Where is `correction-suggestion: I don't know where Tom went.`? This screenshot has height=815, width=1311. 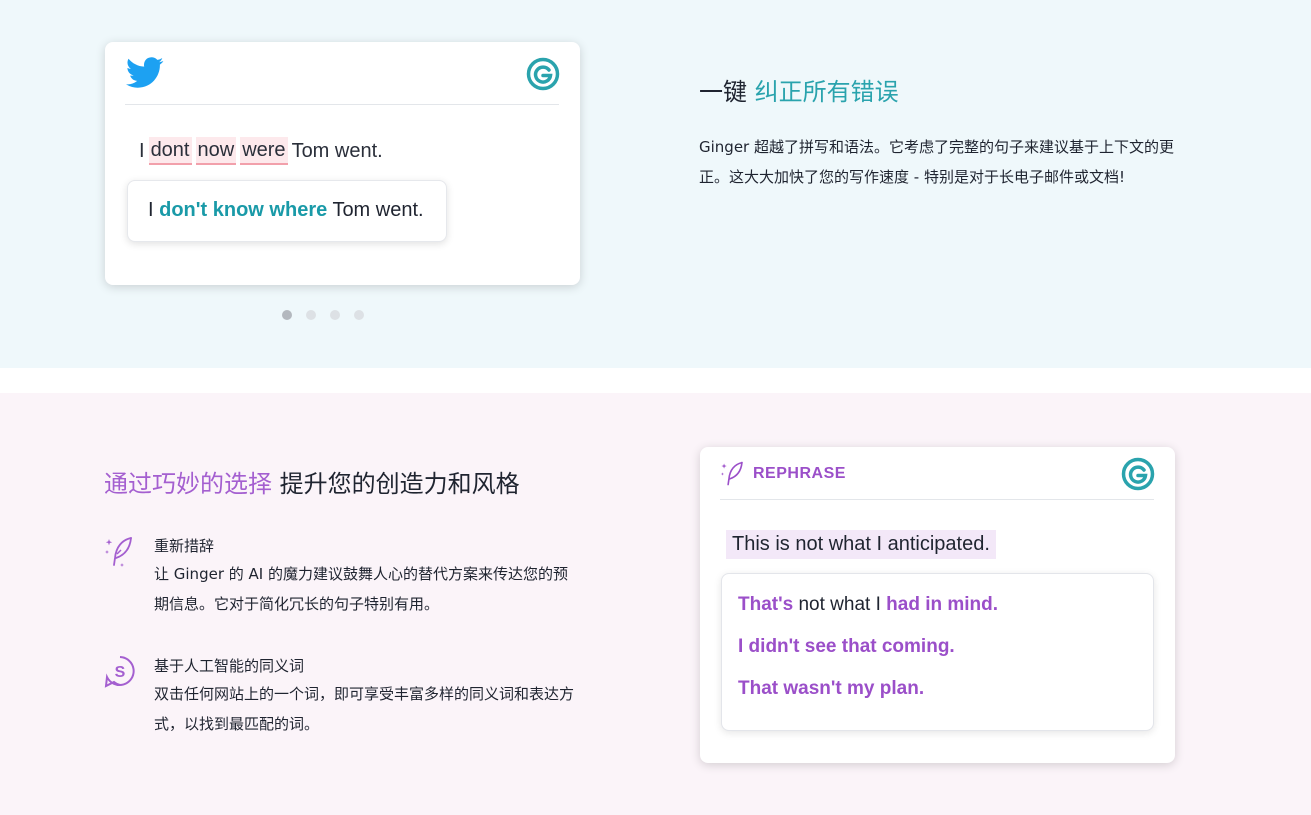
correction-suggestion: I don't know where Tom went. is located at coordinates (287, 211).